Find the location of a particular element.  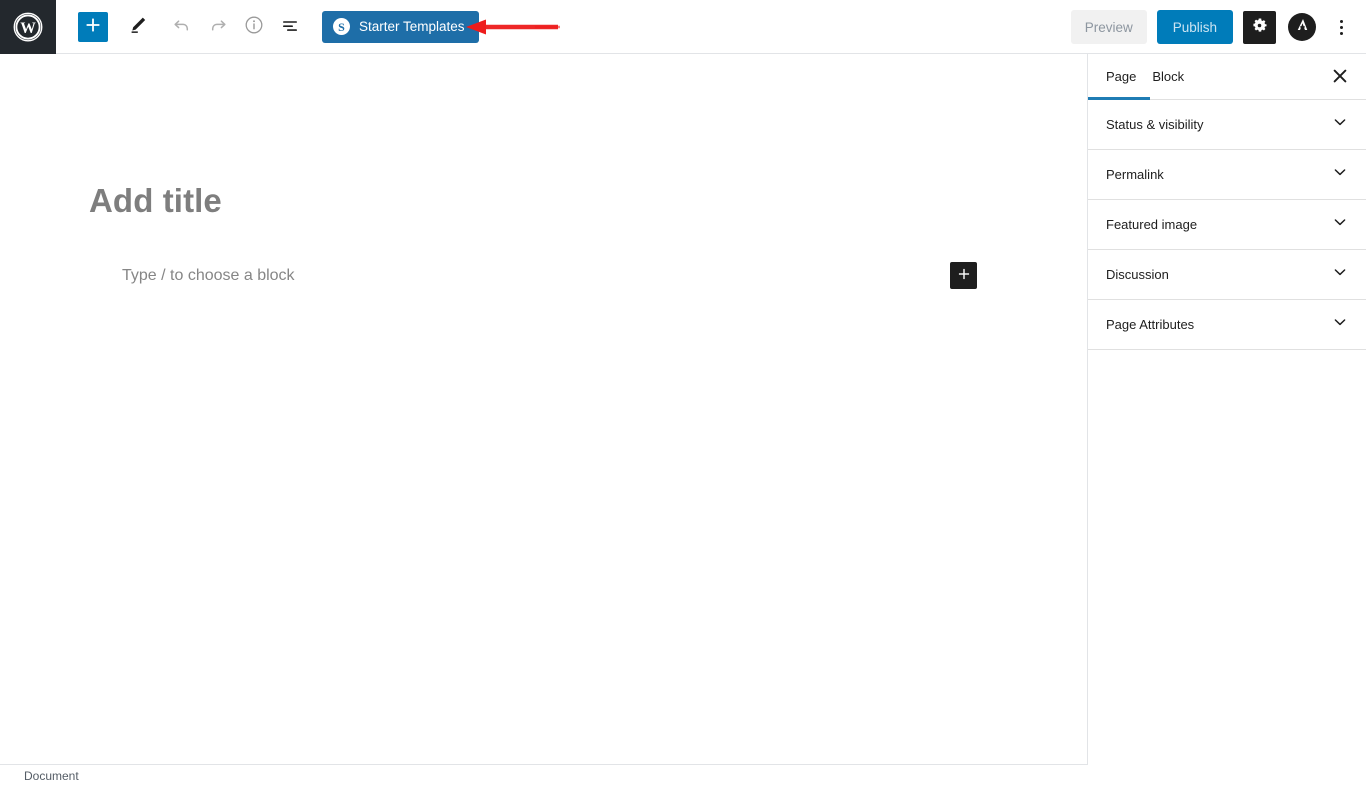

annotation-arrow is located at coordinates (514, 27).